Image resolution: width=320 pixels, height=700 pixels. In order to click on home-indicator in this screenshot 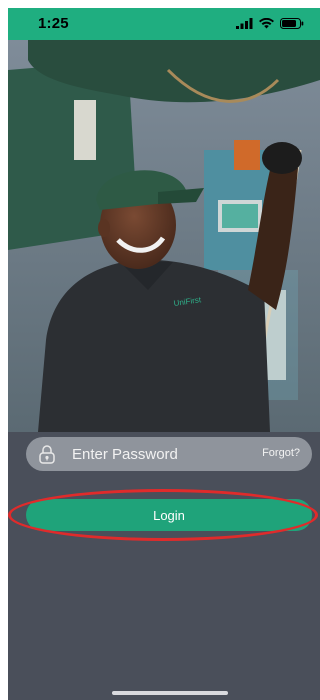, I will do `click(170, 693)`.